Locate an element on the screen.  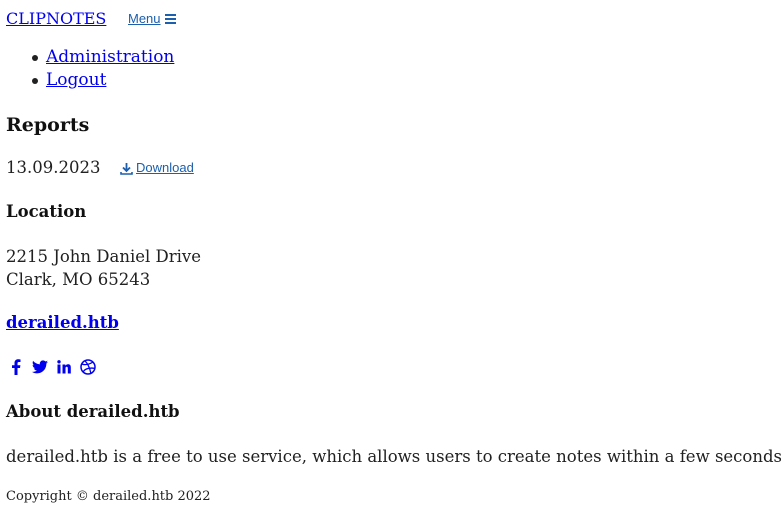
address-line-1: 2215 John Daniel Drive is located at coordinates (104, 256).